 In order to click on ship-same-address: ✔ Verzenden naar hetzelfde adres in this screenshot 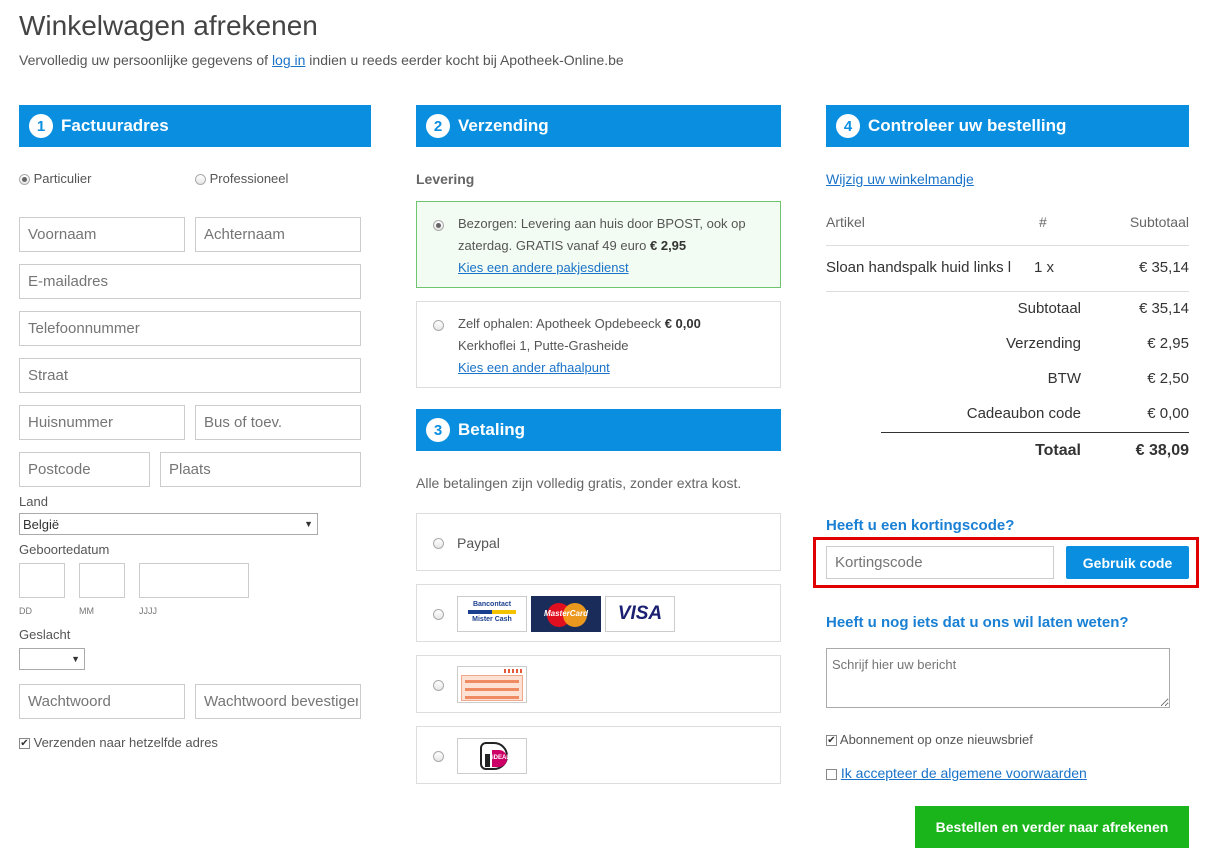, I will do `click(118, 742)`.